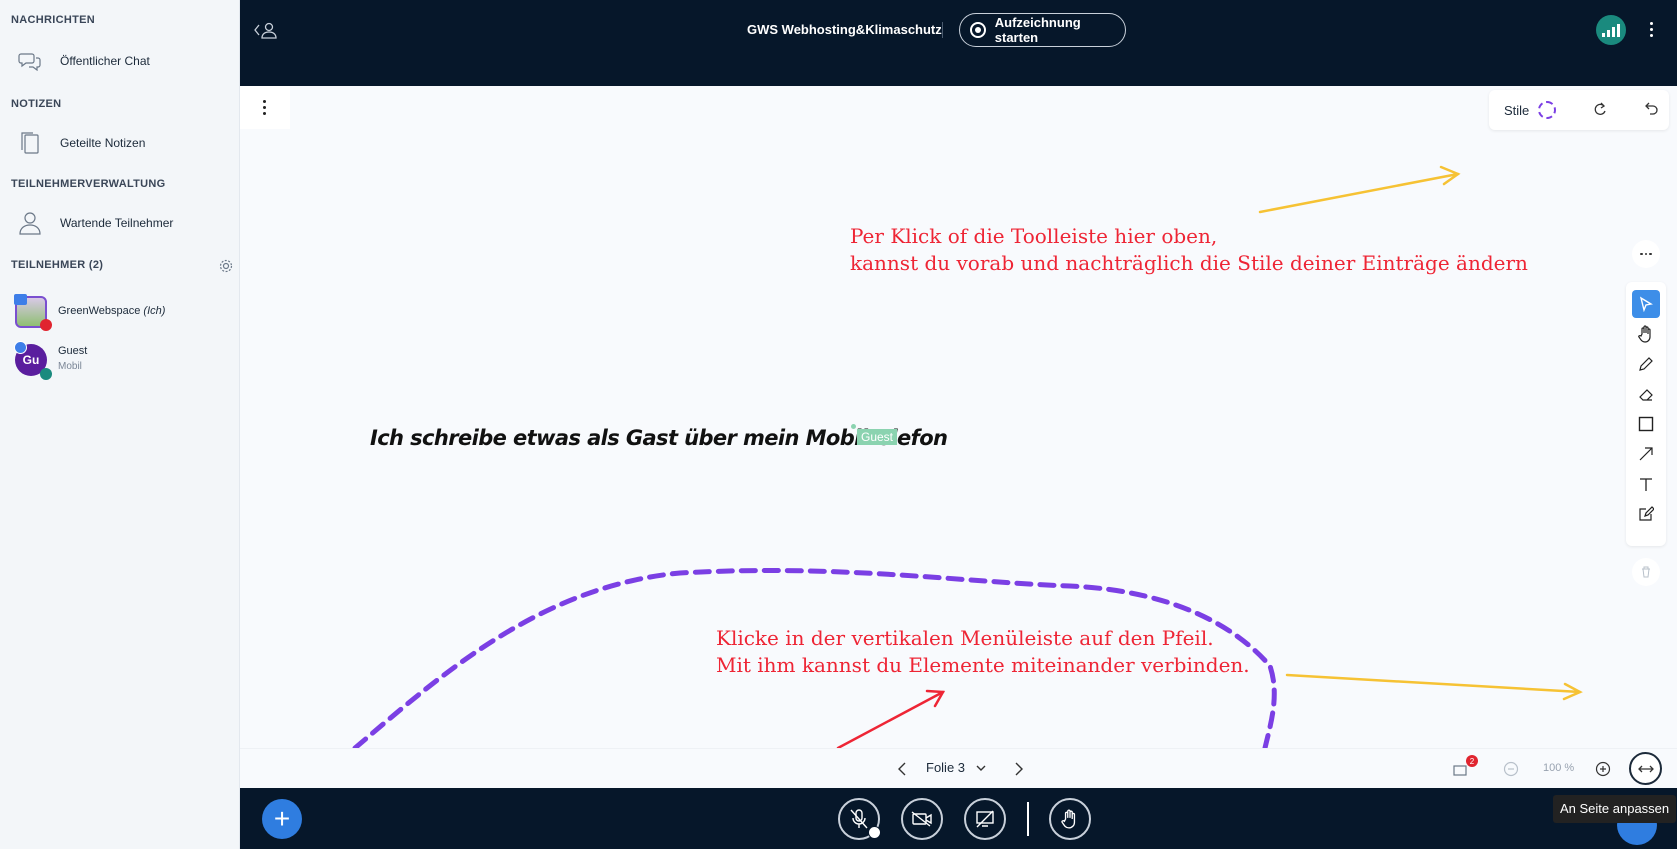 The image size is (1677, 849). I want to click on raise-hand-button, so click(1070, 819).